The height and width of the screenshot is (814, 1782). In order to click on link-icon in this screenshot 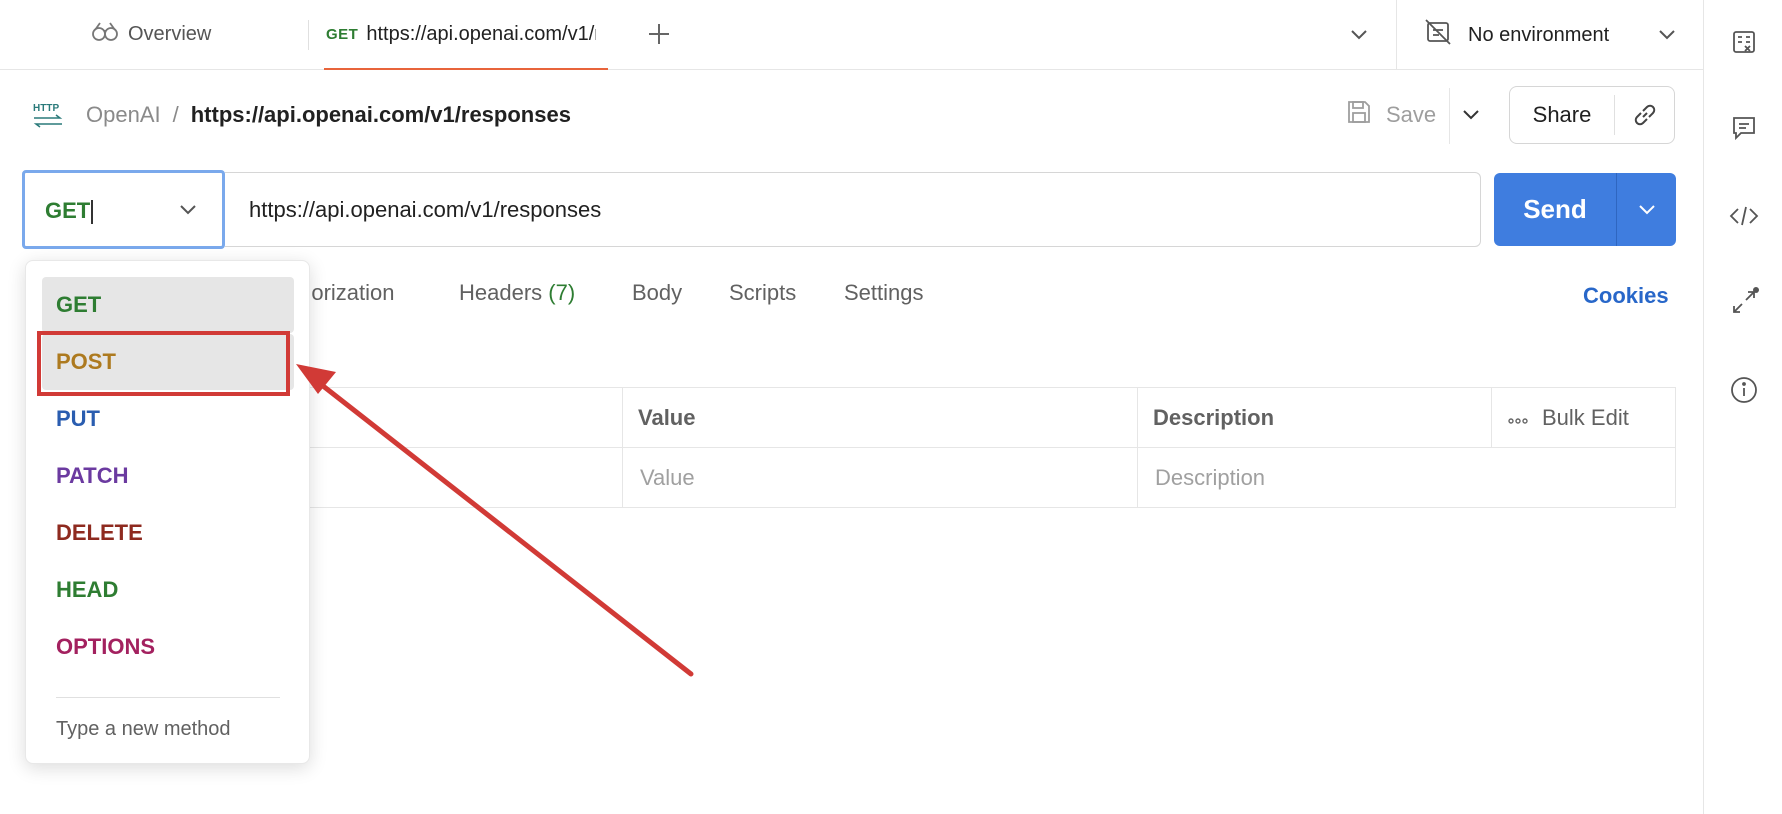, I will do `click(1644, 115)`.